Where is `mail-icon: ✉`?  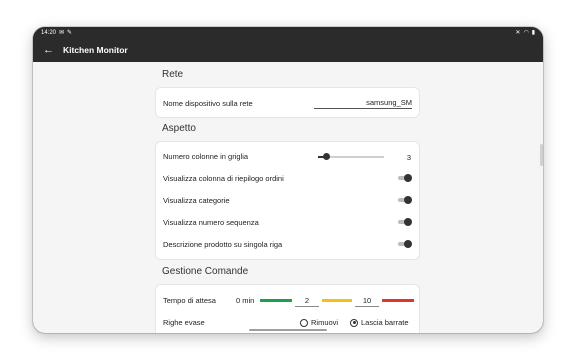 mail-icon: ✉ is located at coordinates (62, 33).